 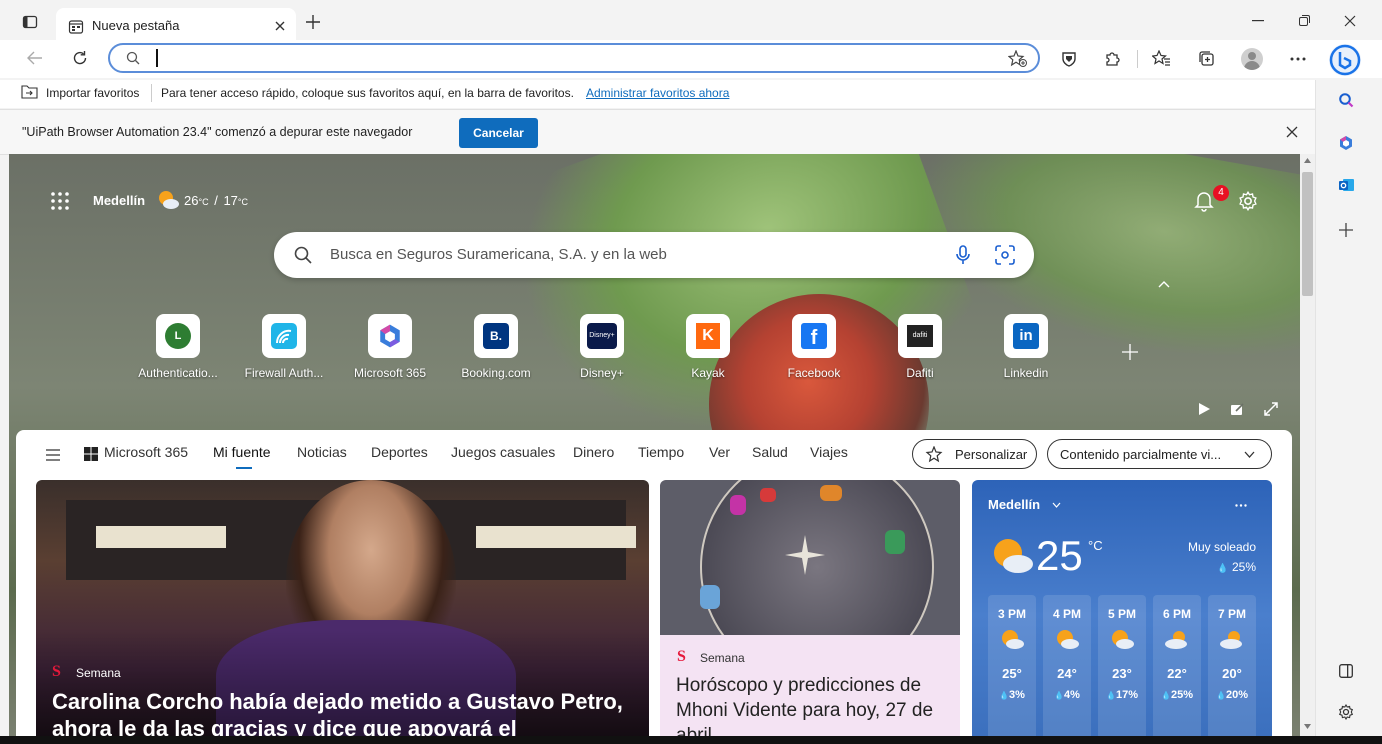 What do you see at coordinates (178, 336) in the screenshot?
I see `letter-l-icon: L` at bounding box center [178, 336].